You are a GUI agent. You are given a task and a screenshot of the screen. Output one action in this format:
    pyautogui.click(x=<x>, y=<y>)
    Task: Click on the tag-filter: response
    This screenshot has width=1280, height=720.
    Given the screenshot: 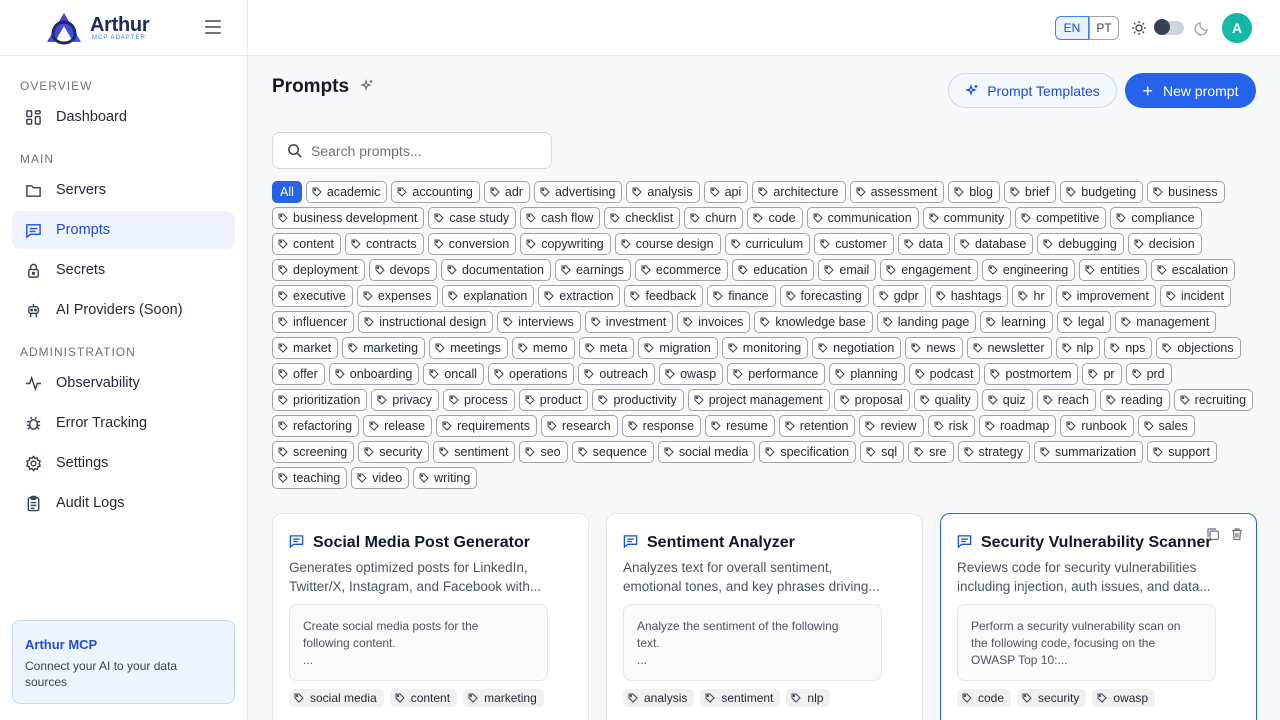 What is the action you would take?
    pyautogui.click(x=661, y=426)
    